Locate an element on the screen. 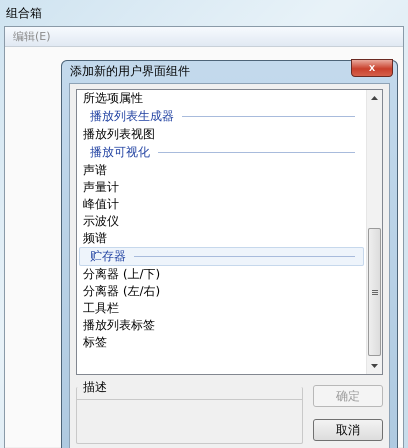  list-item: 频谱 is located at coordinates (221, 238).